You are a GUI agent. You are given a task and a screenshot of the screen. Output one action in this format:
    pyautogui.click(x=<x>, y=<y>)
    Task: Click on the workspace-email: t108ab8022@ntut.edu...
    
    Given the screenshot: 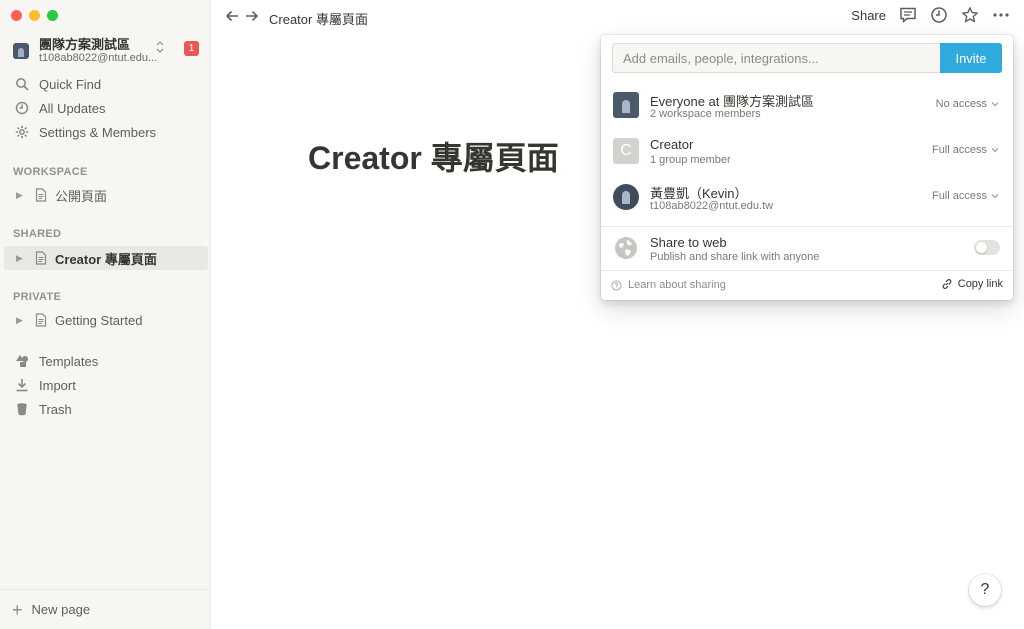 What is the action you would take?
    pyautogui.click(x=98, y=58)
    